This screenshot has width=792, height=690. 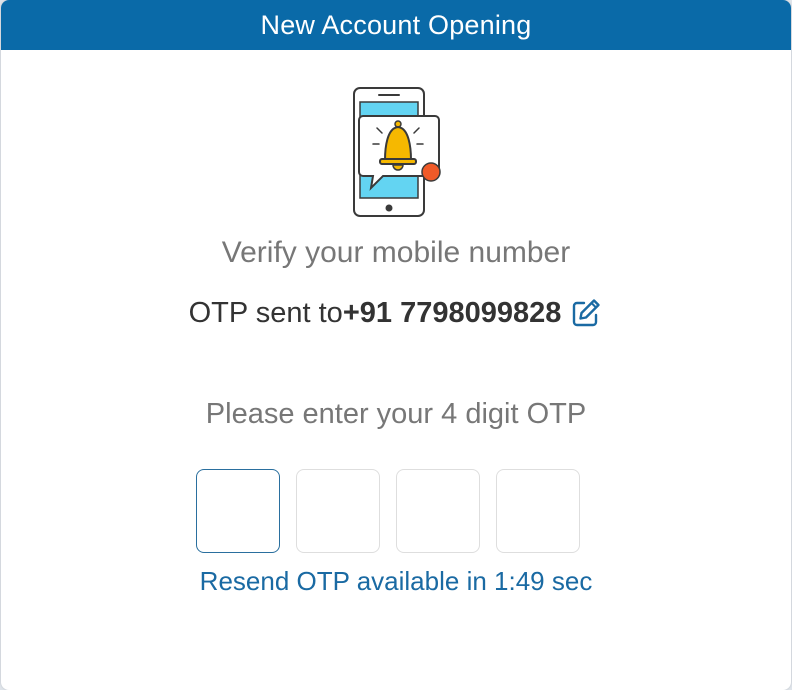 What do you see at coordinates (265, 312) in the screenshot?
I see `otp-sent-prefix: OTP sent to` at bounding box center [265, 312].